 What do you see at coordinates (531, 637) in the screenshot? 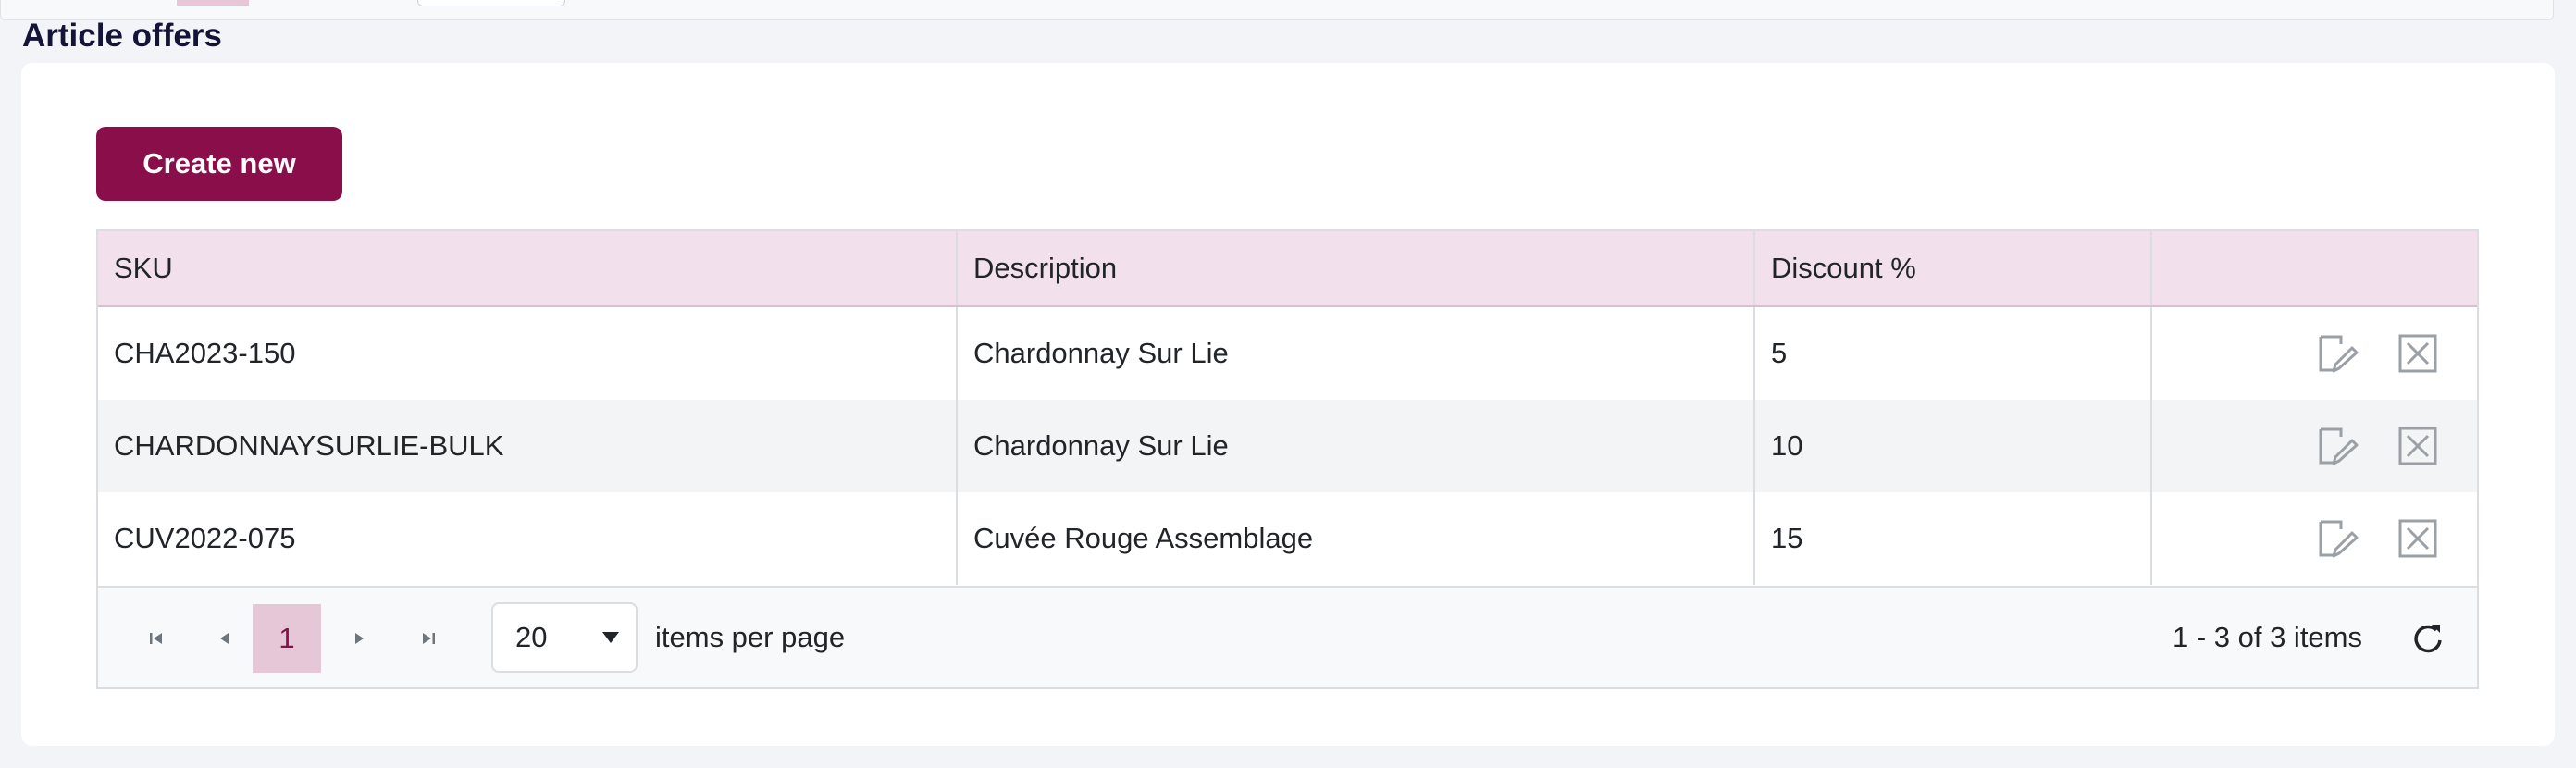
I see `page-size-value: 20` at bounding box center [531, 637].